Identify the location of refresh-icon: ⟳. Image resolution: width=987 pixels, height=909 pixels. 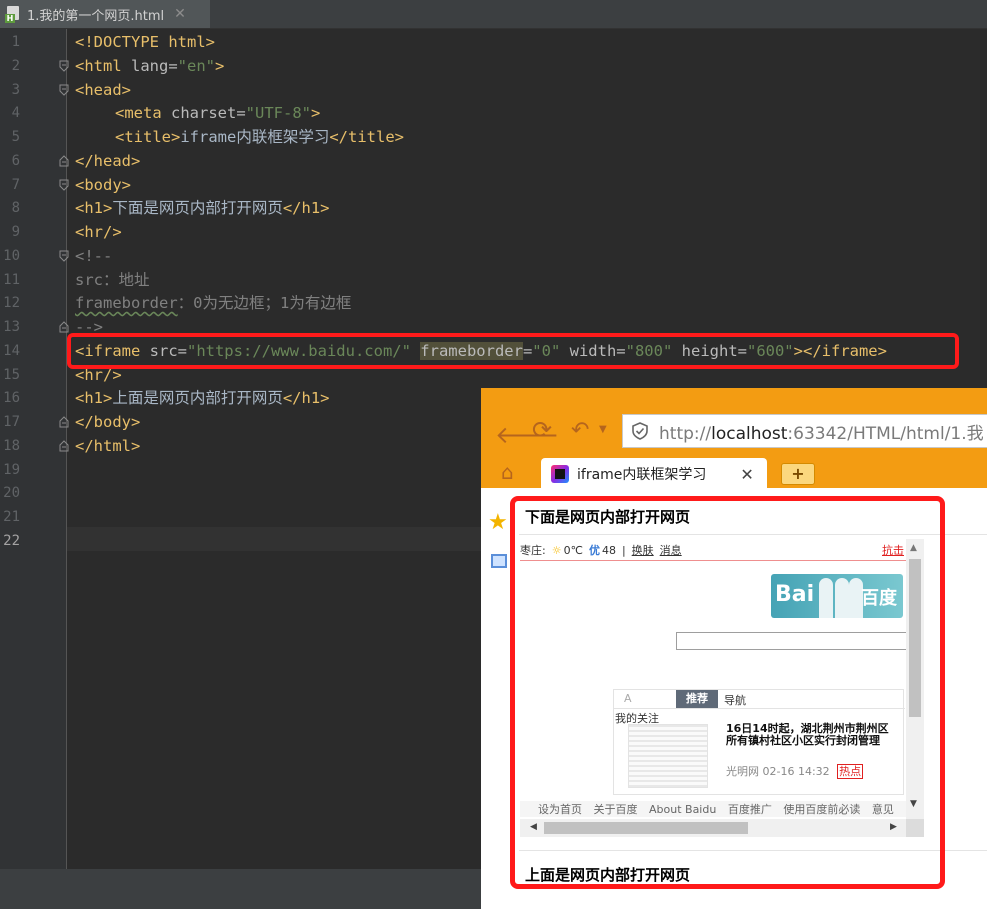
(542, 430).